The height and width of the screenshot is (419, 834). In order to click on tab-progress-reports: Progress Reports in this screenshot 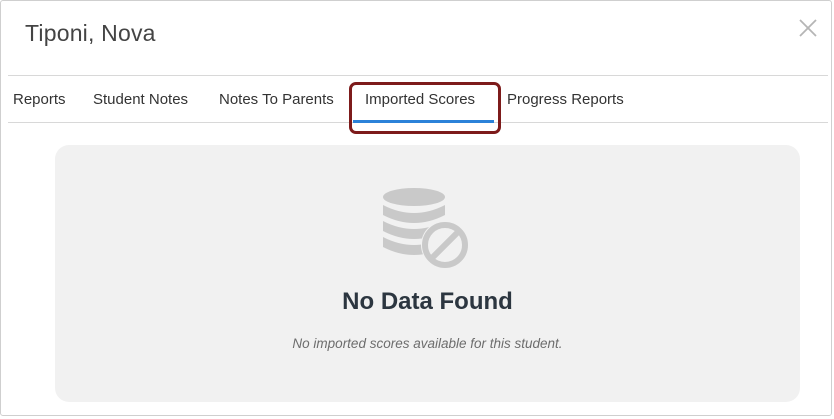, I will do `click(565, 99)`.